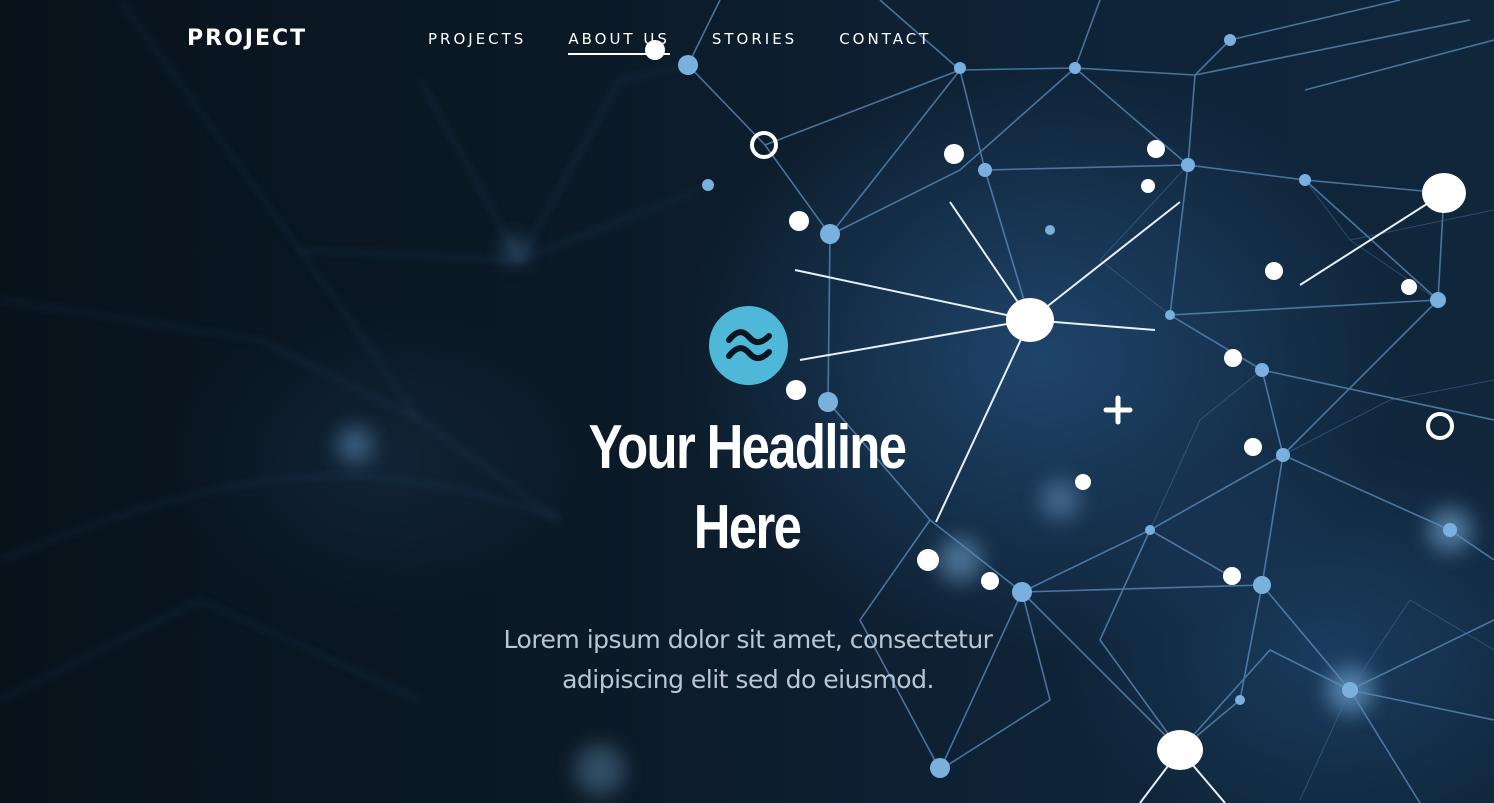  What do you see at coordinates (748, 679) in the screenshot?
I see `hero-subtext-line-2: adipiscing elit sed do eiusmod.` at bounding box center [748, 679].